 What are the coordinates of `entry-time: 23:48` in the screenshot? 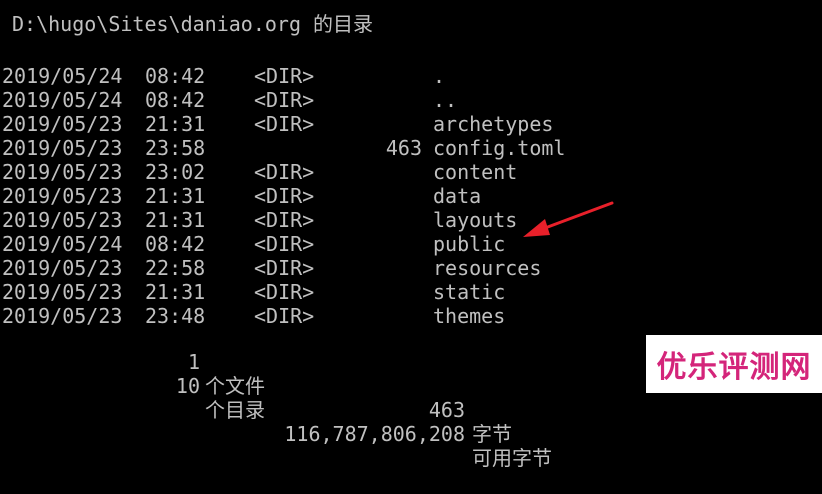 It's located at (175, 316).